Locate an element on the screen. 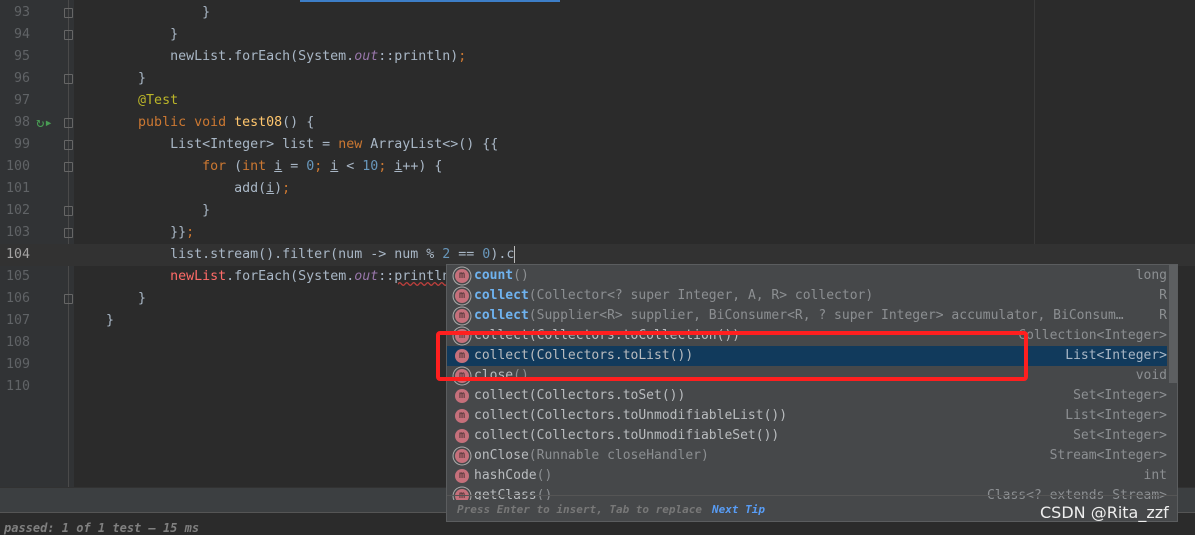 Image resolution: width=1195 pixels, height=535 pixels. code-text: public void test08() { is located at coordinates (194, 123).